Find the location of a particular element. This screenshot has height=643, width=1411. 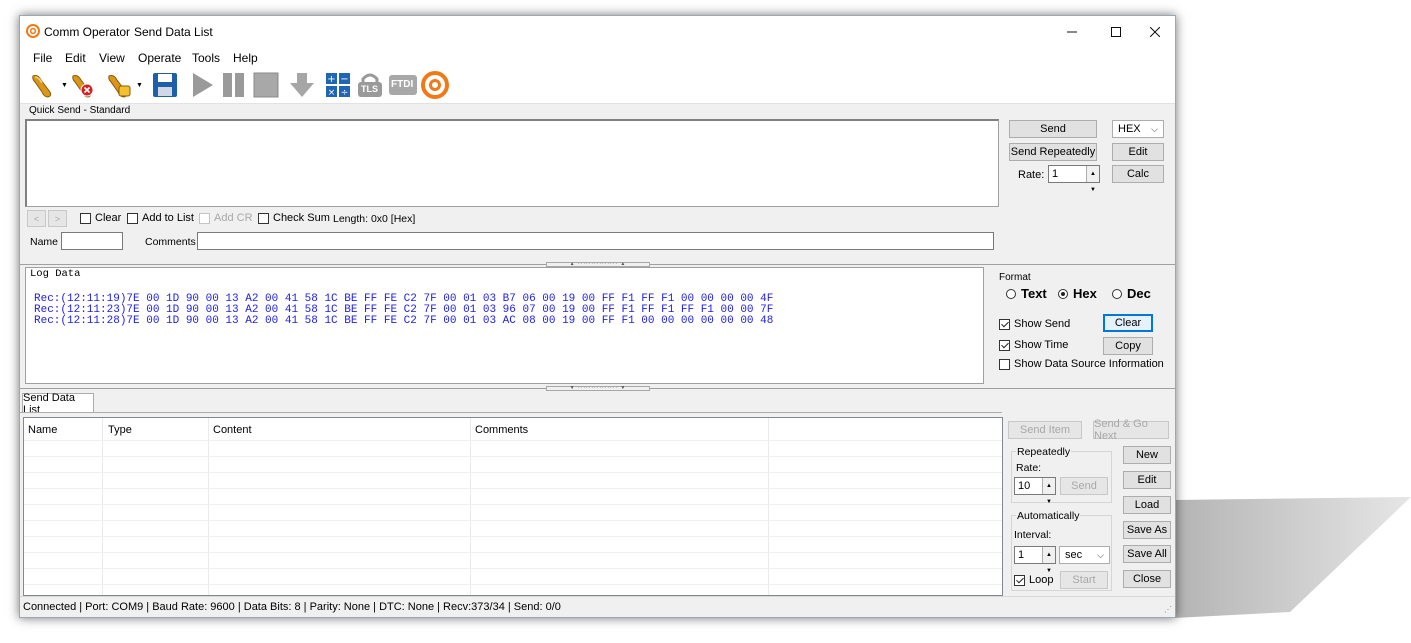

list-send-button: Send is located at coordinates (1084, 486).